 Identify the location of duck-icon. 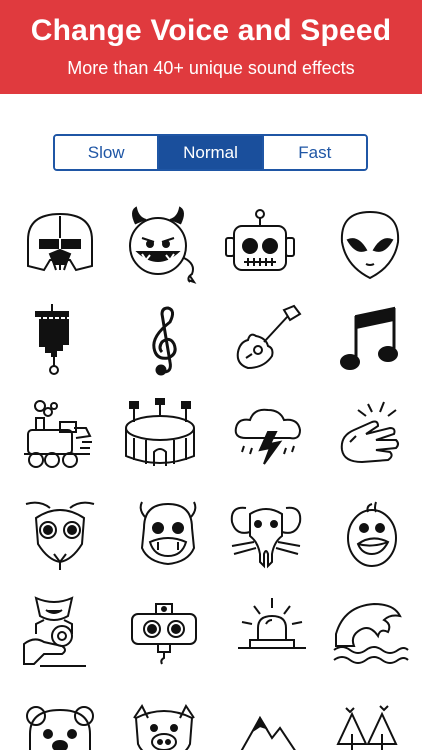
(372, 538).